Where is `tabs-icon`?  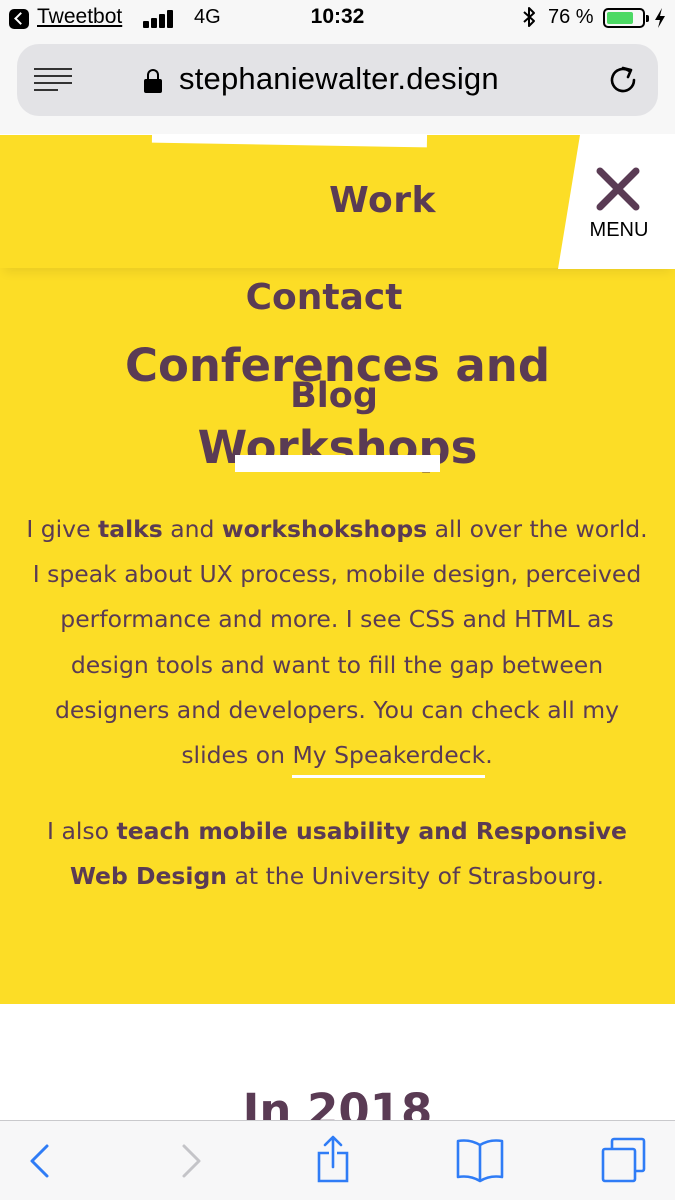 tabs-icon is located at coordinates (623, 1160).